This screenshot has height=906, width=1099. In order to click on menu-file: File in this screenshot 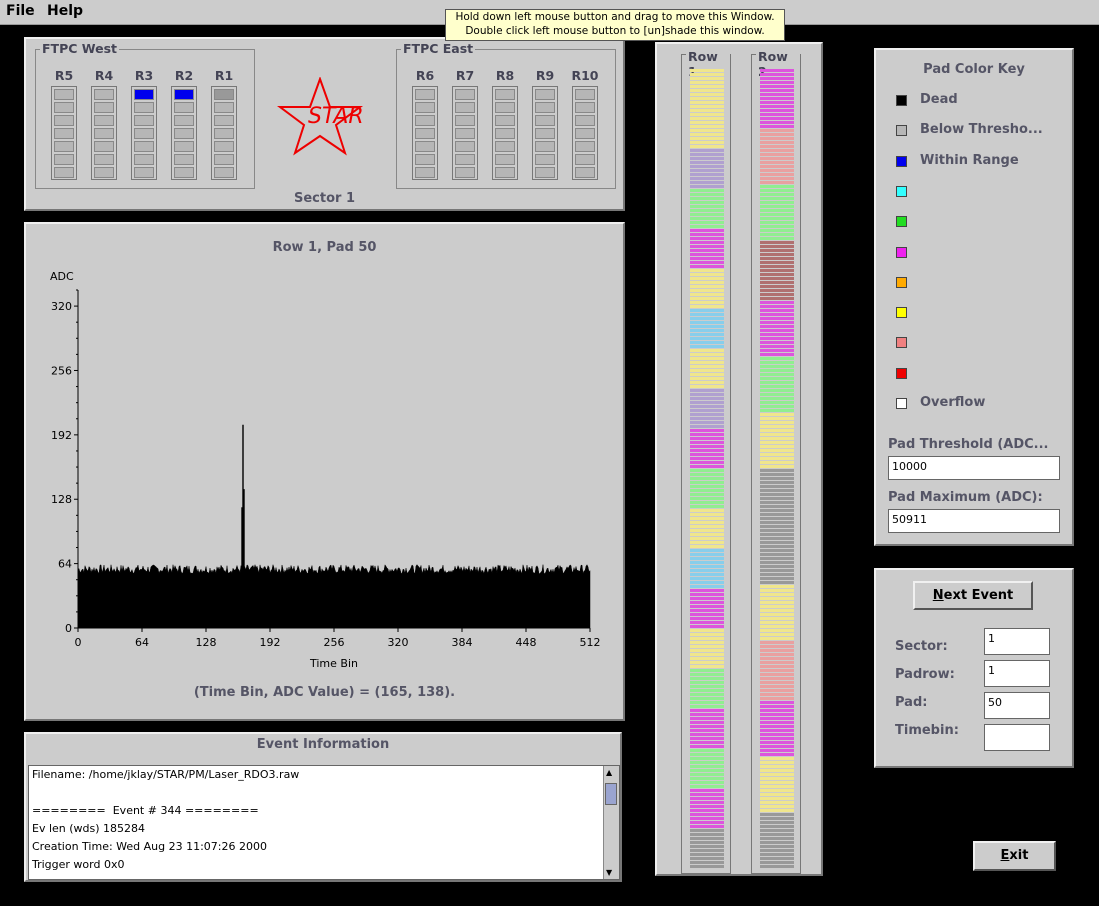, I will do `click(20, 11)`.